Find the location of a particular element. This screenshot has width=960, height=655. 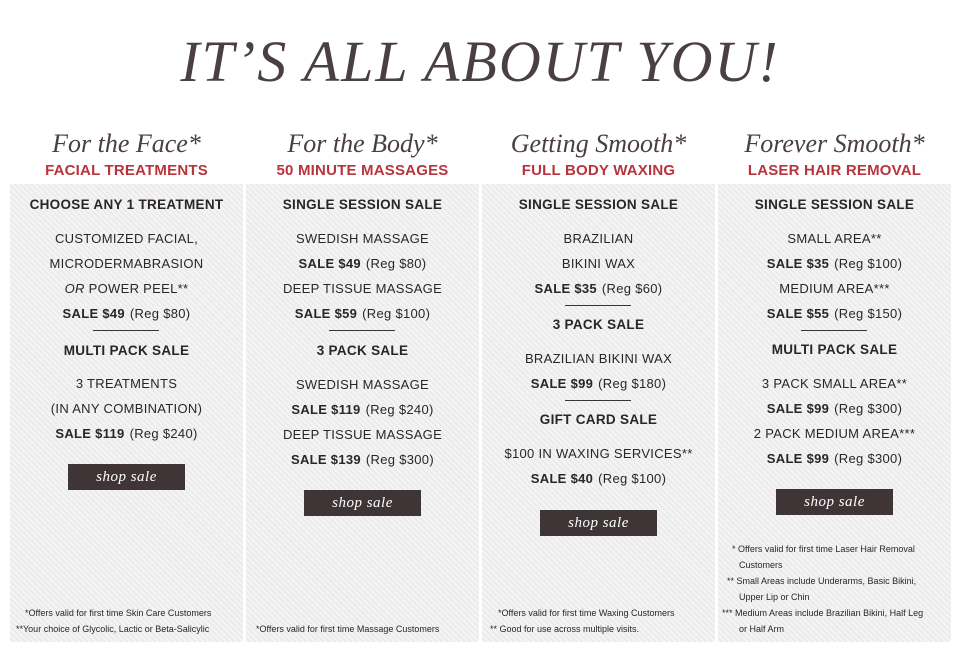

offer-line: 3 TREATMENTS is located at coordinates (126, 383).